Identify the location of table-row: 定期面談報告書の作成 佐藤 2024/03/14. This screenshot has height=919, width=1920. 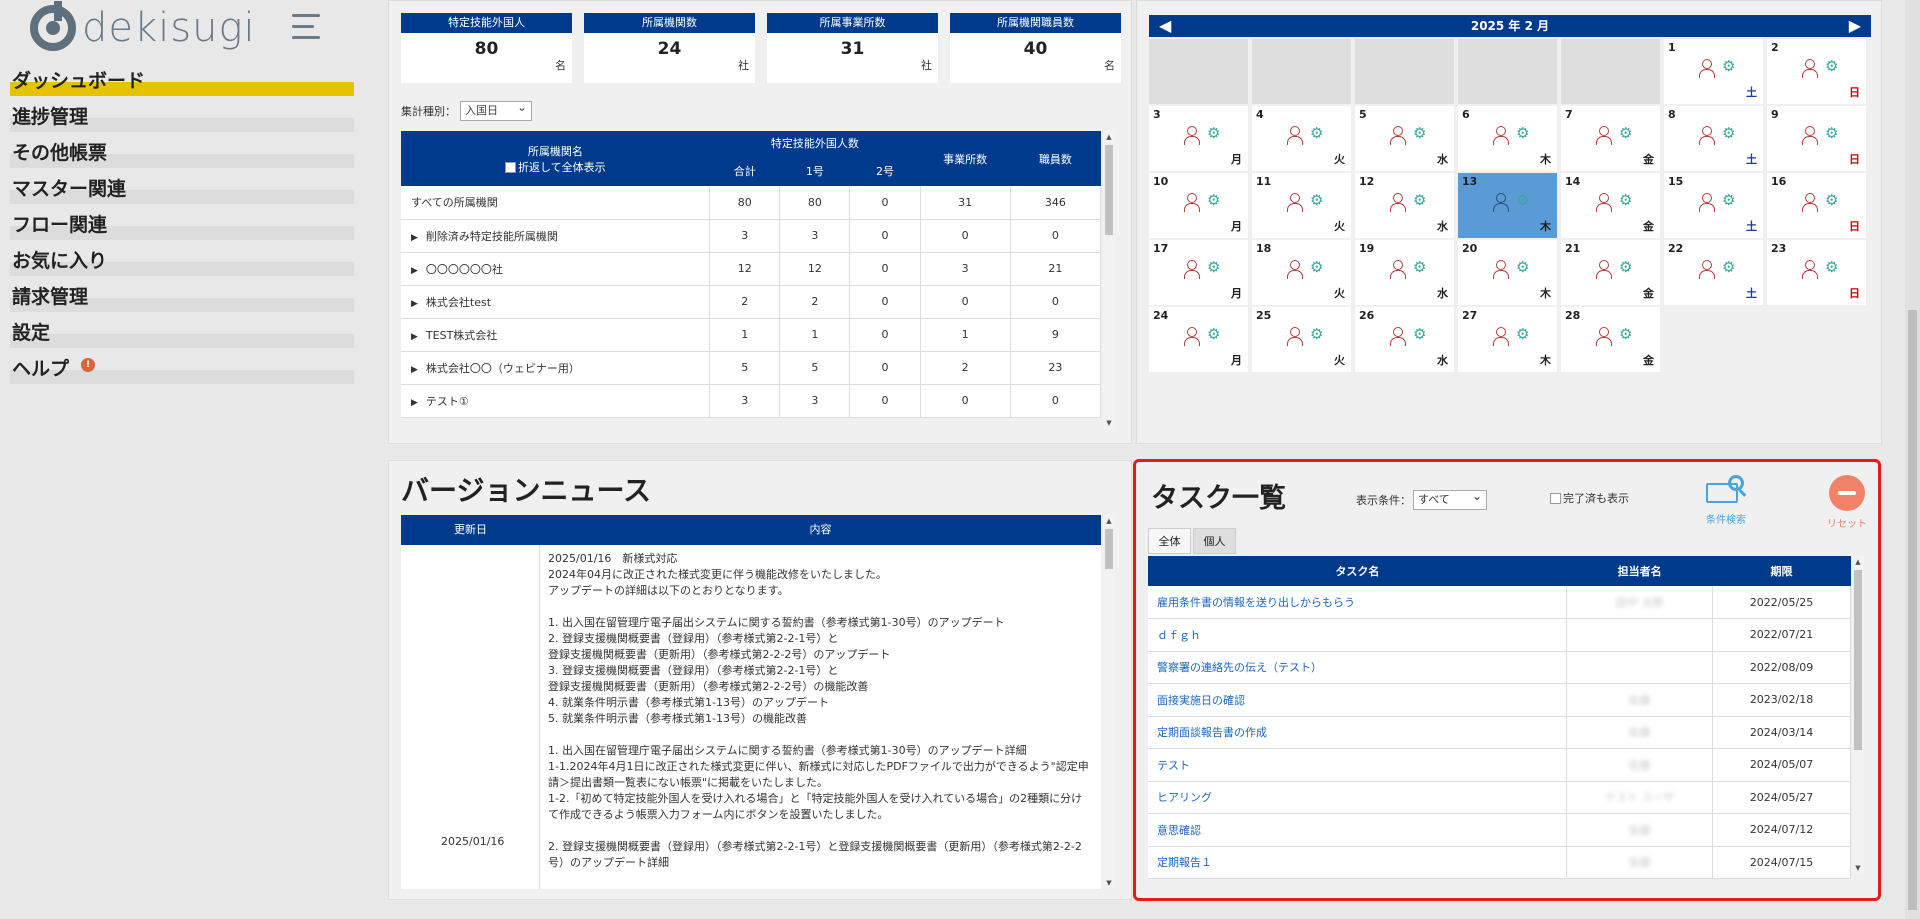
(1499, 732).